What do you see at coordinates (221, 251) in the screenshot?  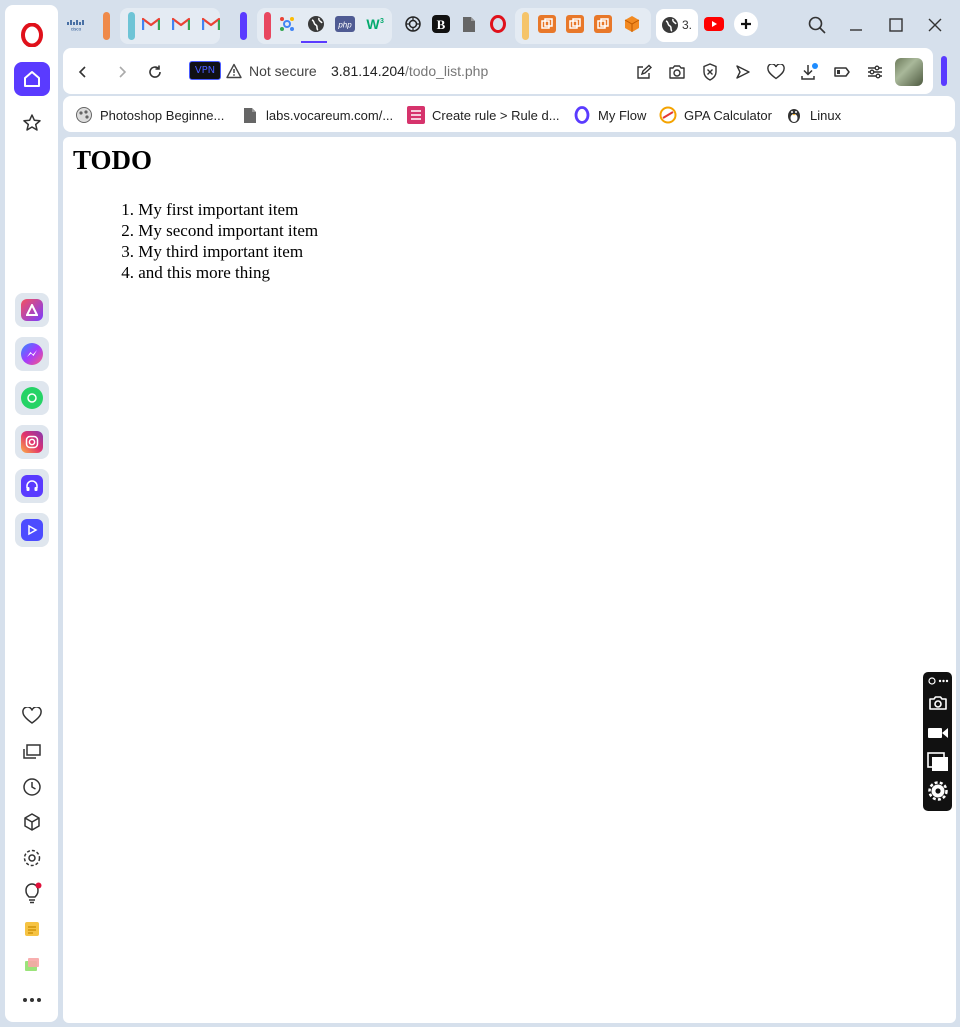 I see `list-text: My third important item` at bounding box center [221, 251].